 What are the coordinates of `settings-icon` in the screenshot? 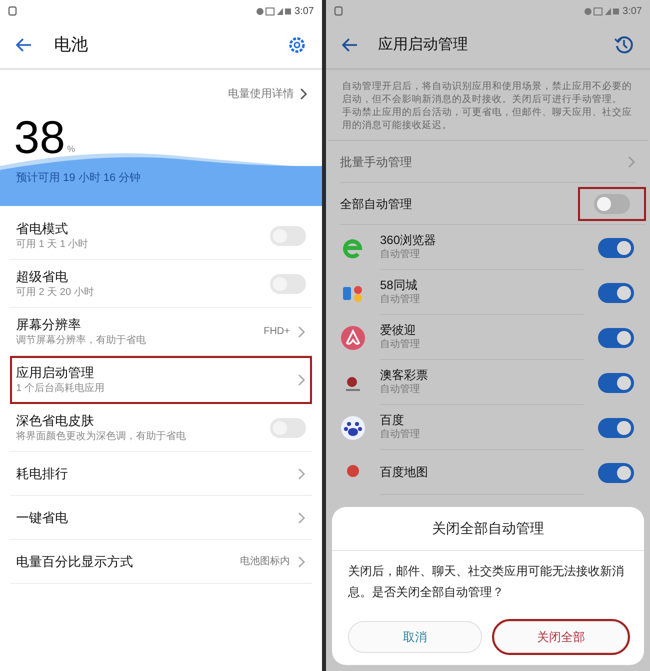 It's located at (297, 45).